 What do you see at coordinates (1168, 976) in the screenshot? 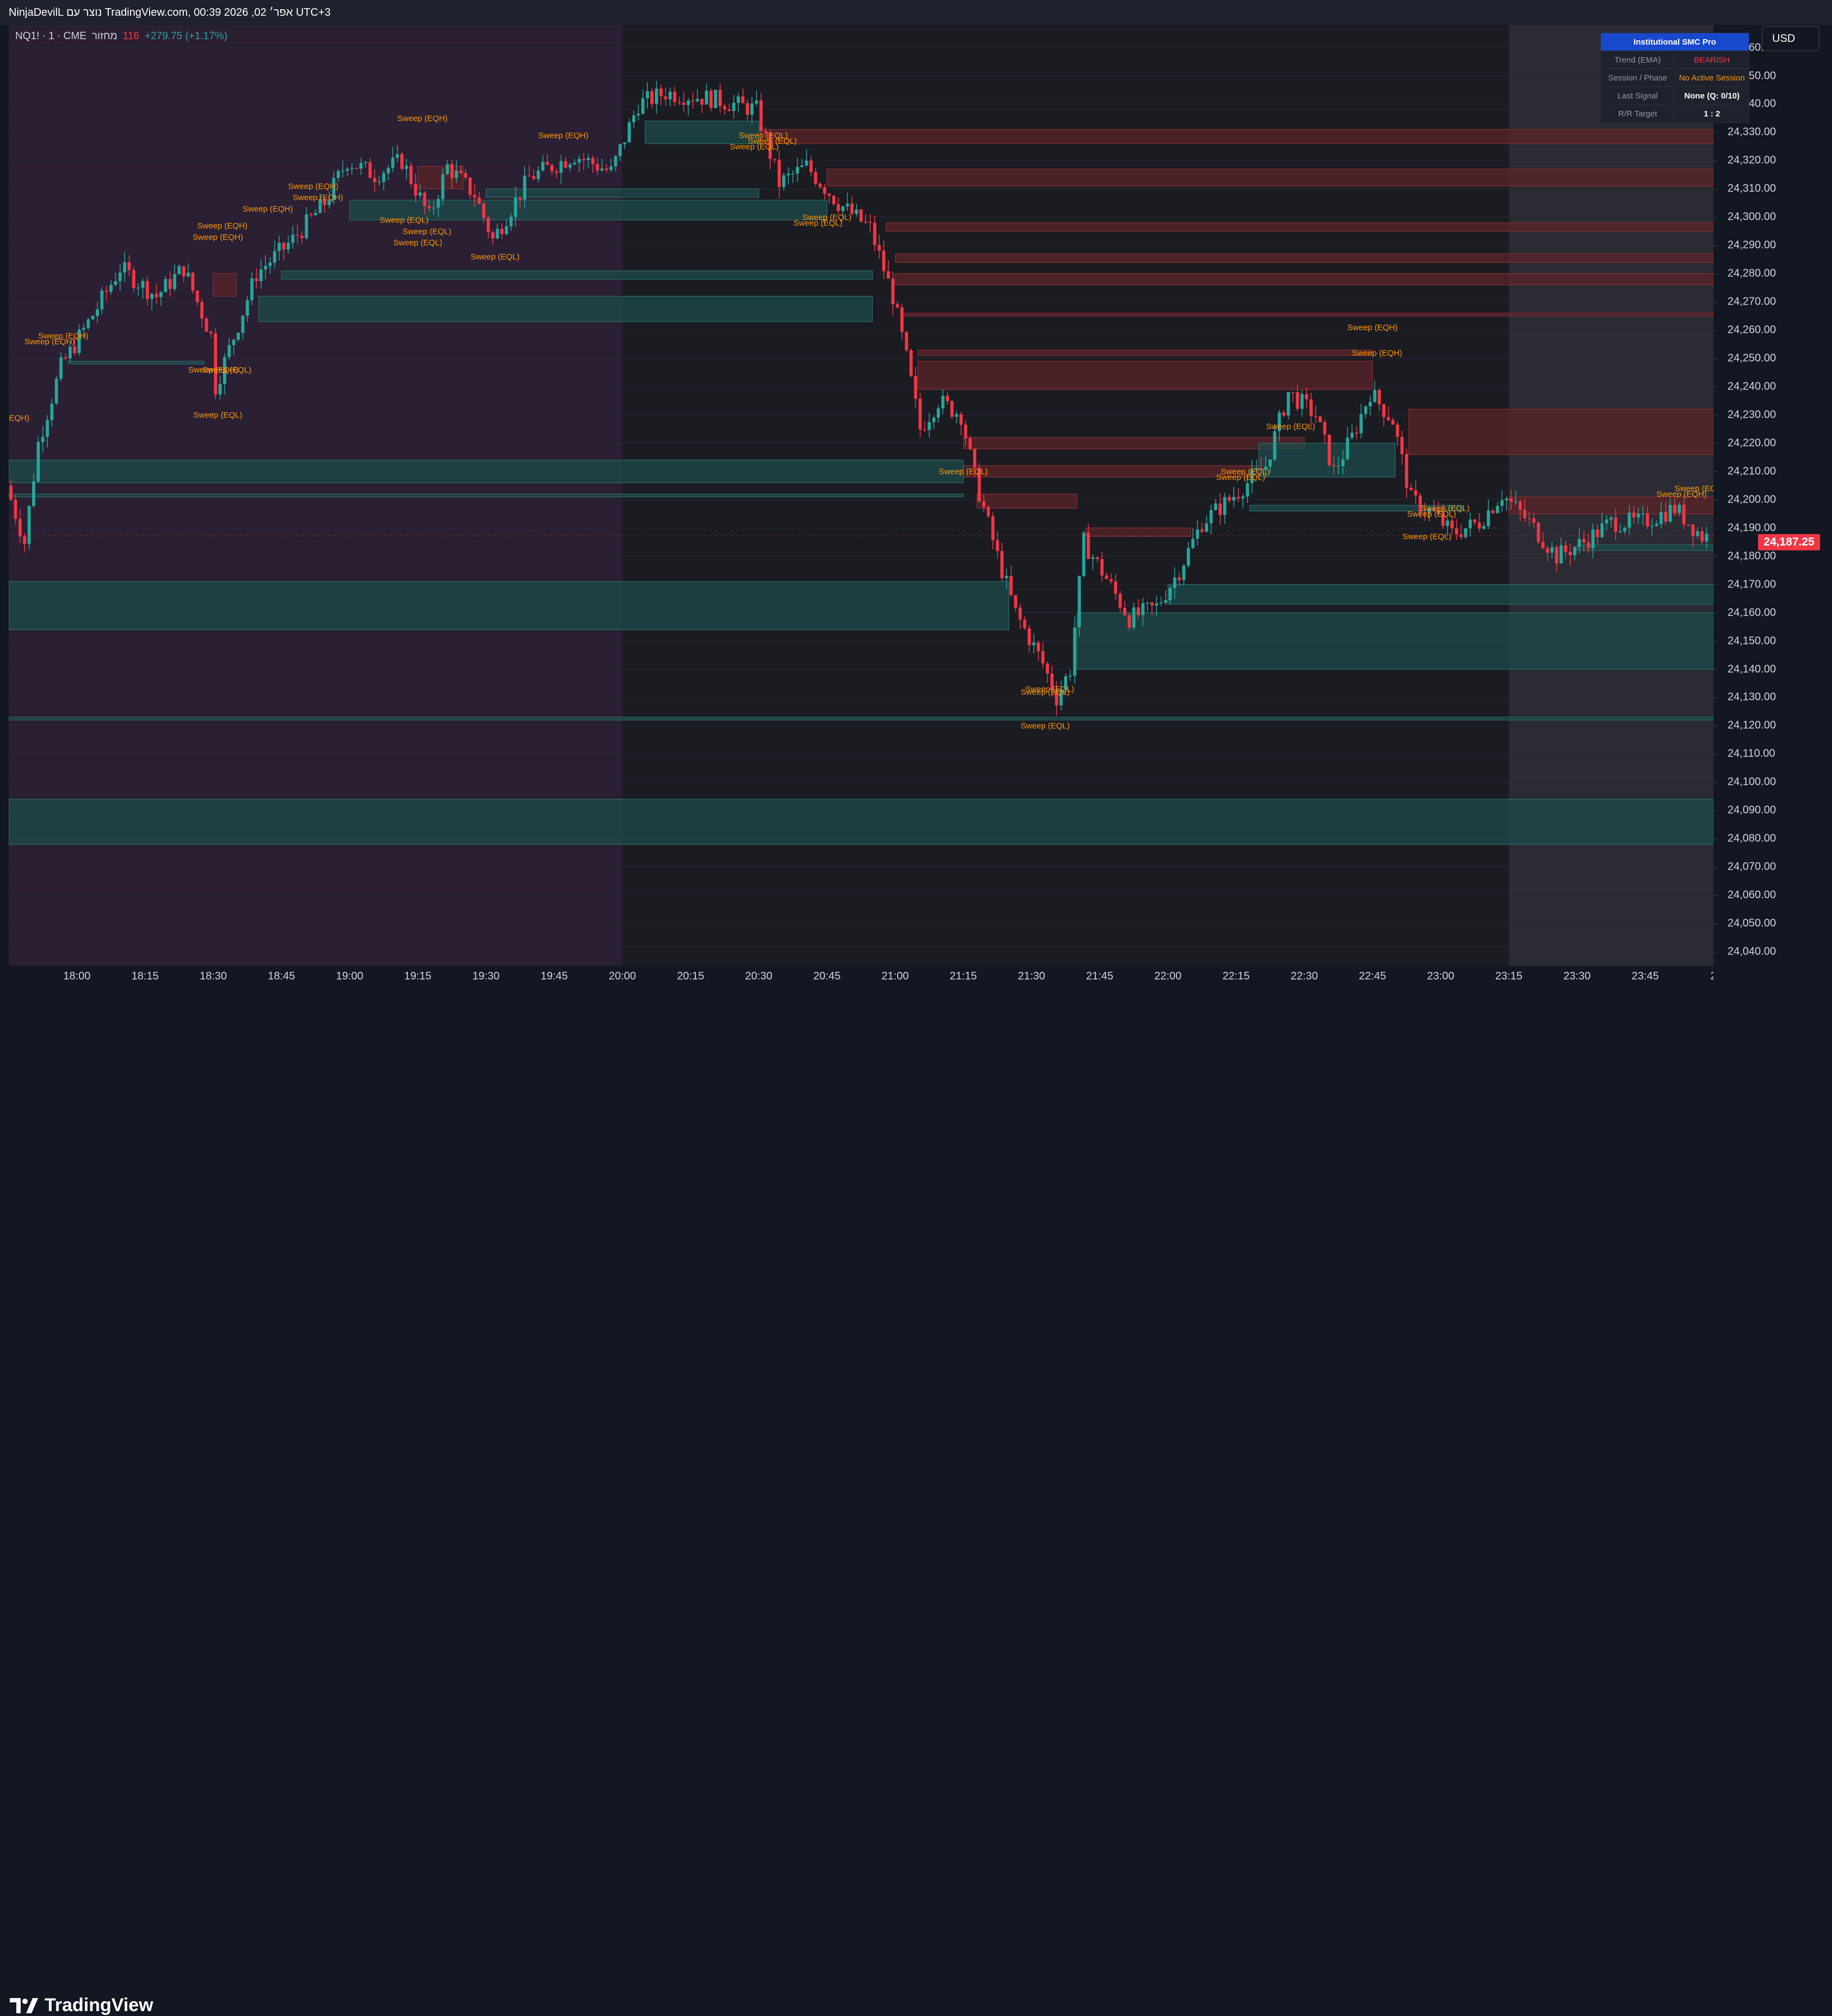
I see `time-tick-label: 22:00` at bounding box center [1168, 976].